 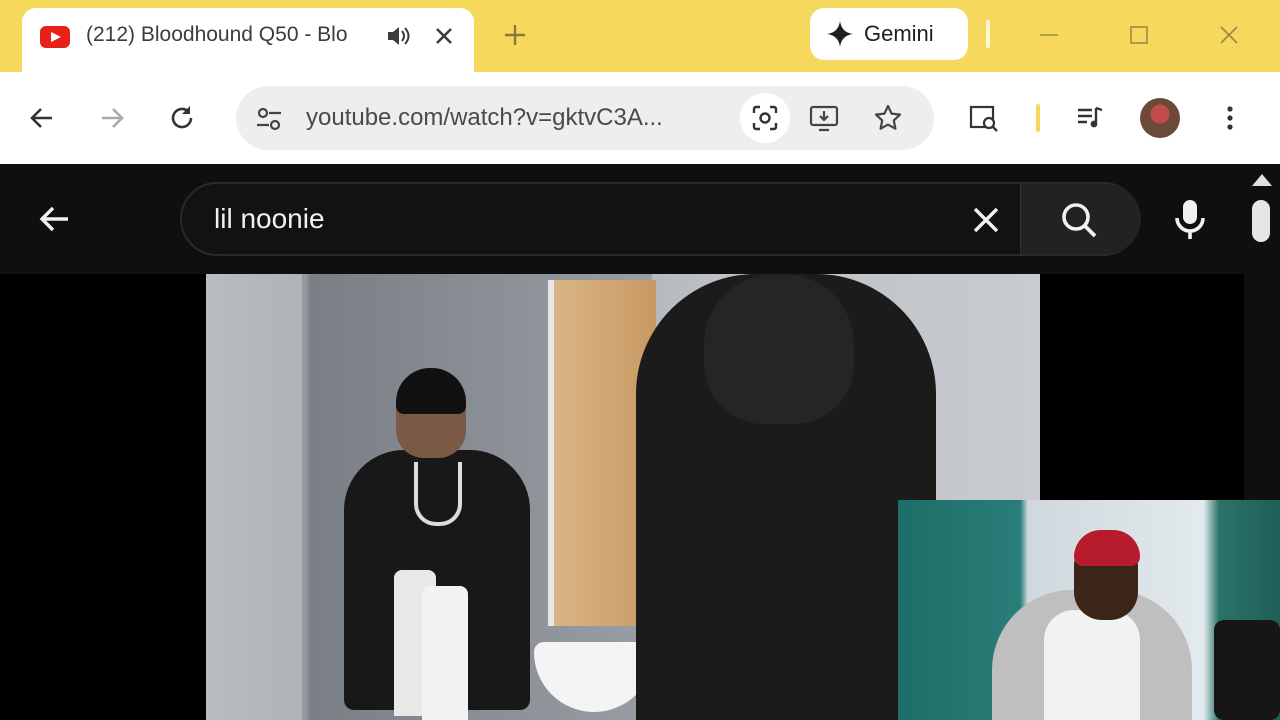 I want to click on search-icon, so click(x=1079, y=220).